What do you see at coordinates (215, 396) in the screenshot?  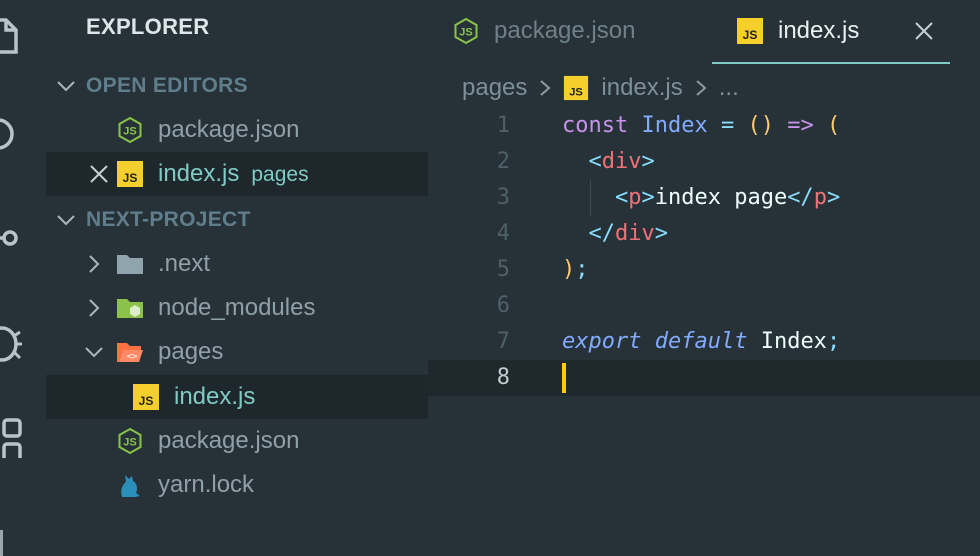 I see `tree-item-label: index.js` at bounding box center [215, 396].